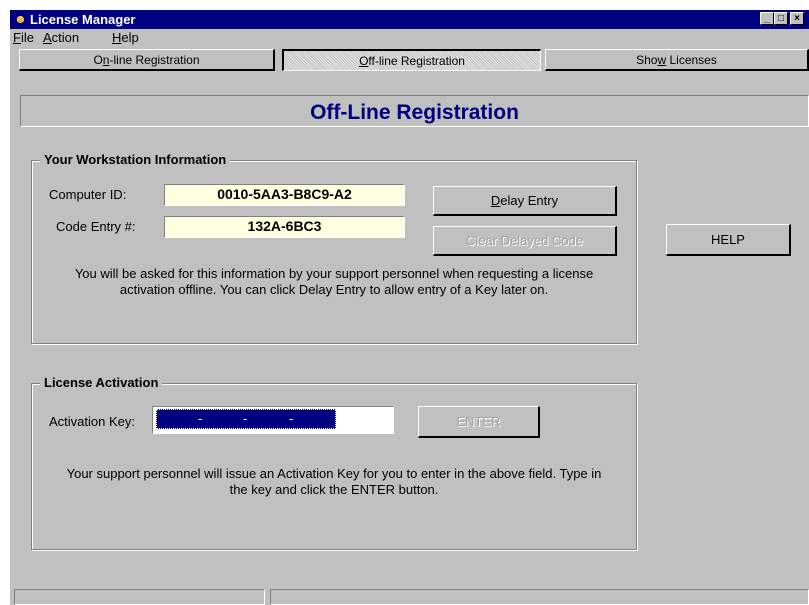 The height and width of the screenshot is (605, 809). I want to click on page-title: Off-Line Registration, so click(414, 112).